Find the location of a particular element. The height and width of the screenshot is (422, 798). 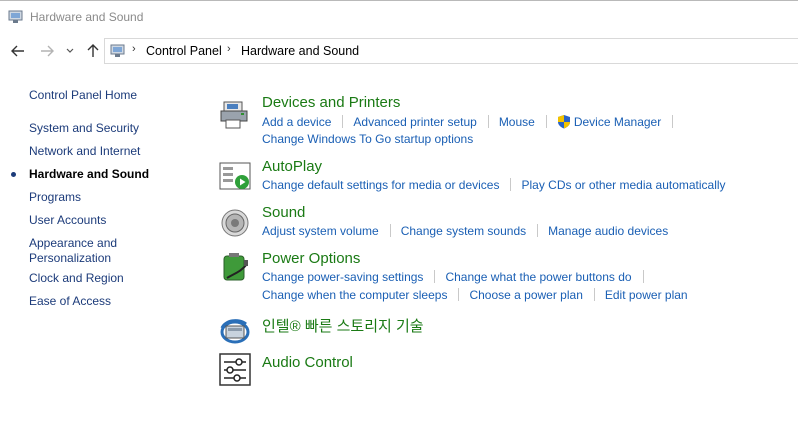

category-title: Sound is located at coordinates (283, 212).